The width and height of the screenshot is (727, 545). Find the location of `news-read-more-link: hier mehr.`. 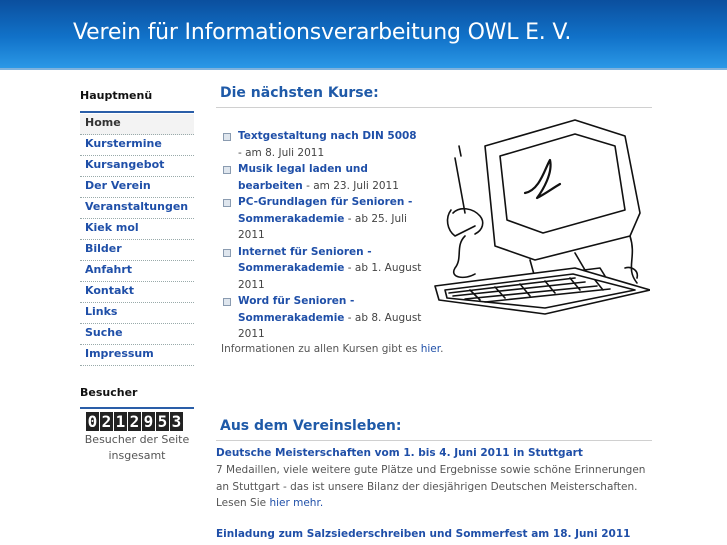

news-read-more-link: hier mehr. is located at coordinates (296, 503).